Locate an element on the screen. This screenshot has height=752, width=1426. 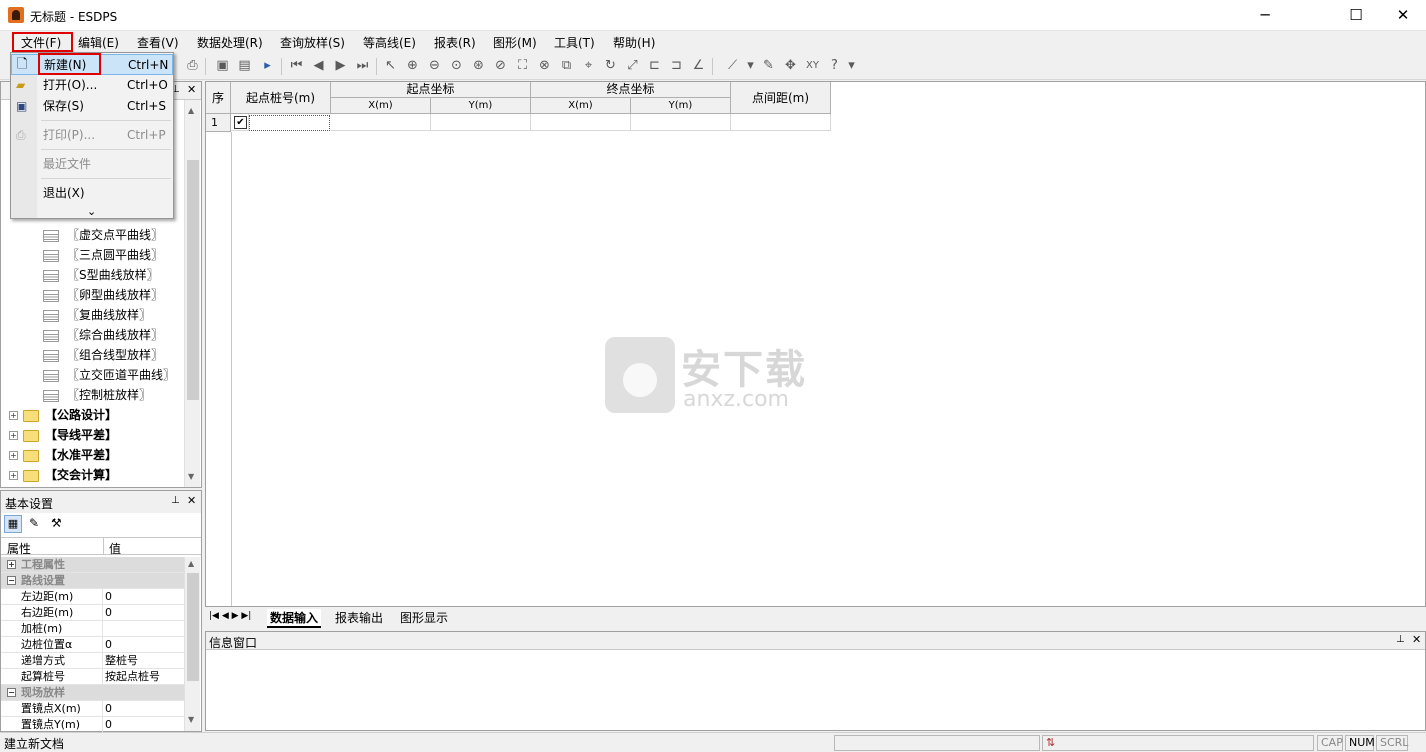
zoom-in-icon: ⊕ is located at coordinates (412, 65).